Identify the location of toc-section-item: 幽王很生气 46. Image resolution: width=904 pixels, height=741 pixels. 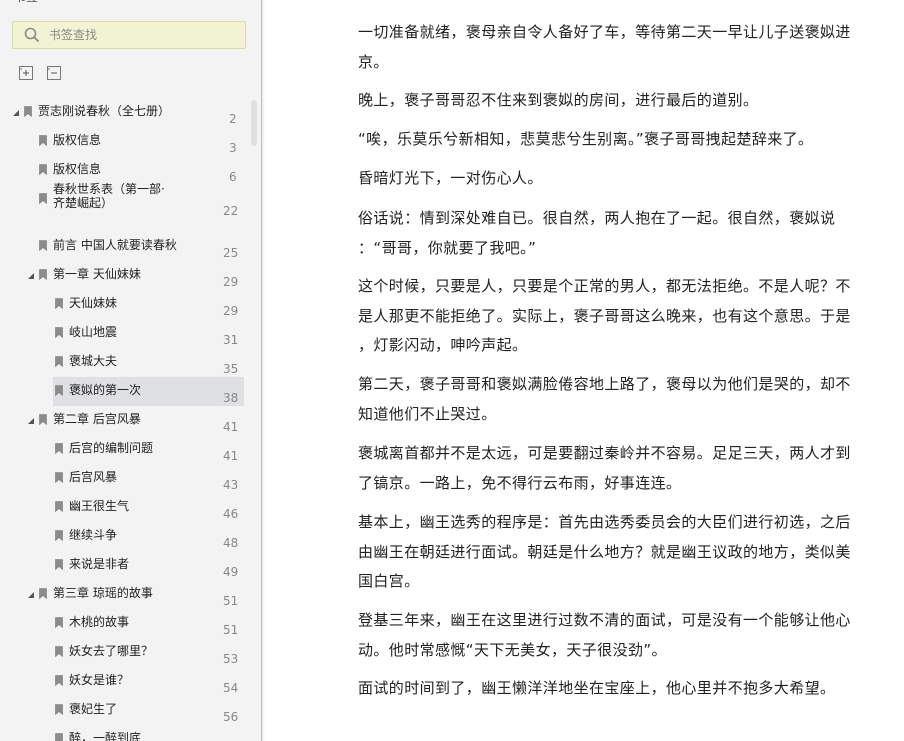
(125, 507).